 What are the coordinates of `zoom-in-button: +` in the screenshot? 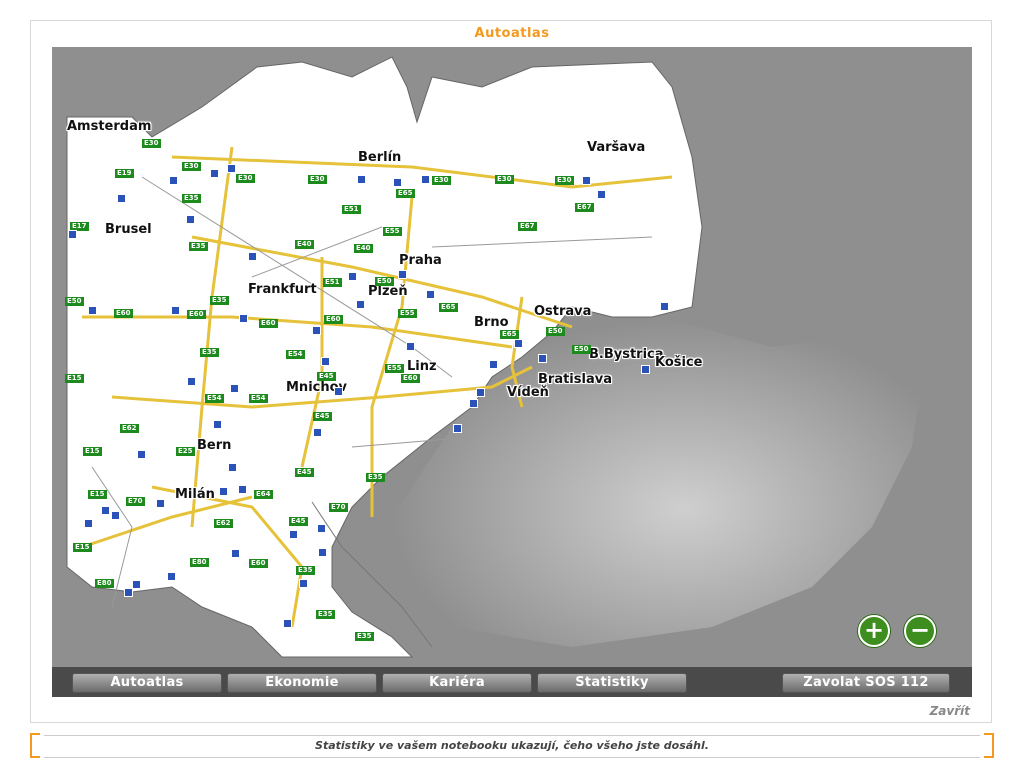 It's located at (874, 631).